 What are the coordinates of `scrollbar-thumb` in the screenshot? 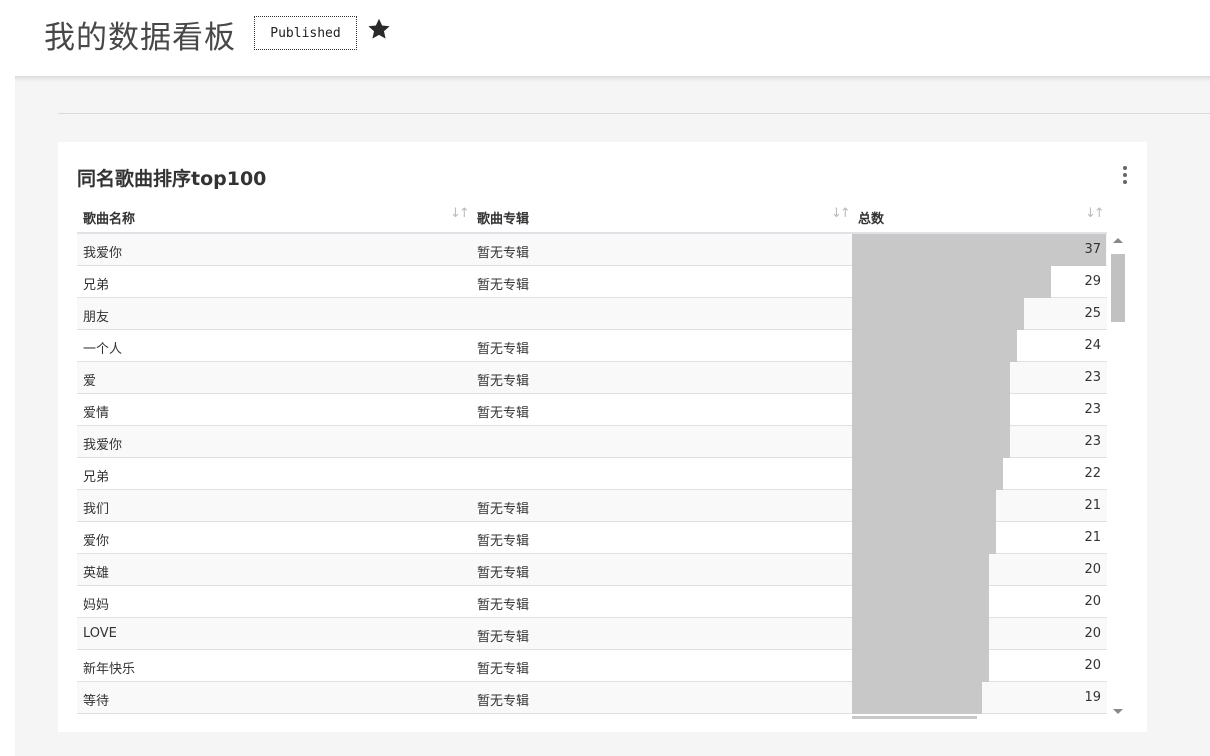 It's located at (1118, 288).